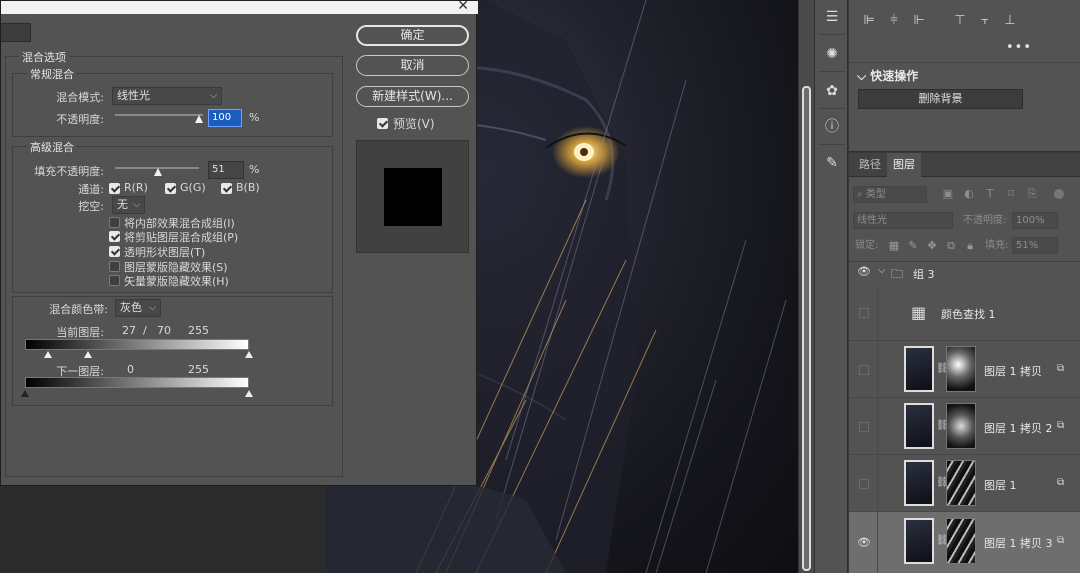  Describe the element at coordinates (985, 21) in the screenshot. I see `align-vertical-center-icon: ⫟` at that location.